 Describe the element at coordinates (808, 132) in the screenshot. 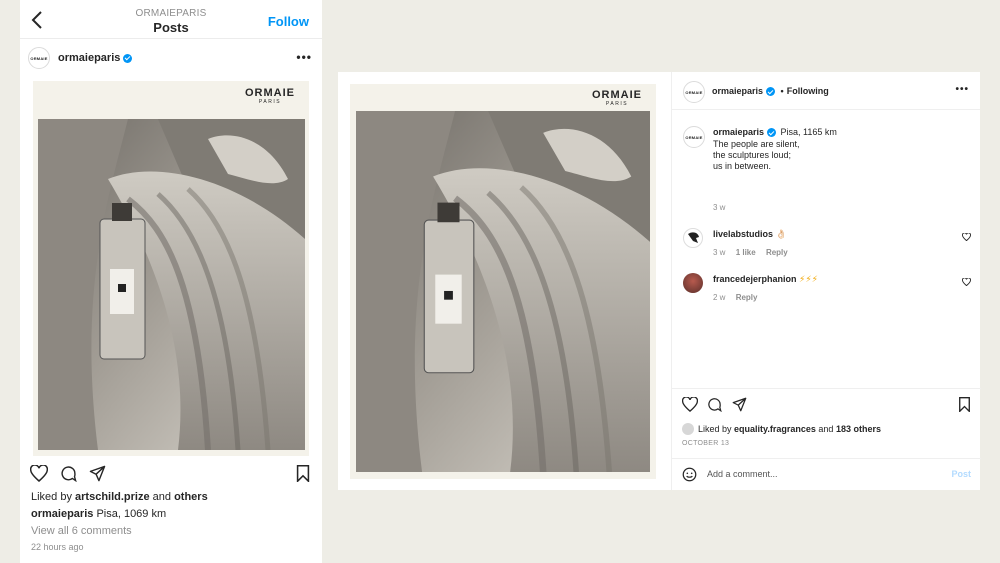

I see `caption-location: Pisa, 1165 km` at that location.